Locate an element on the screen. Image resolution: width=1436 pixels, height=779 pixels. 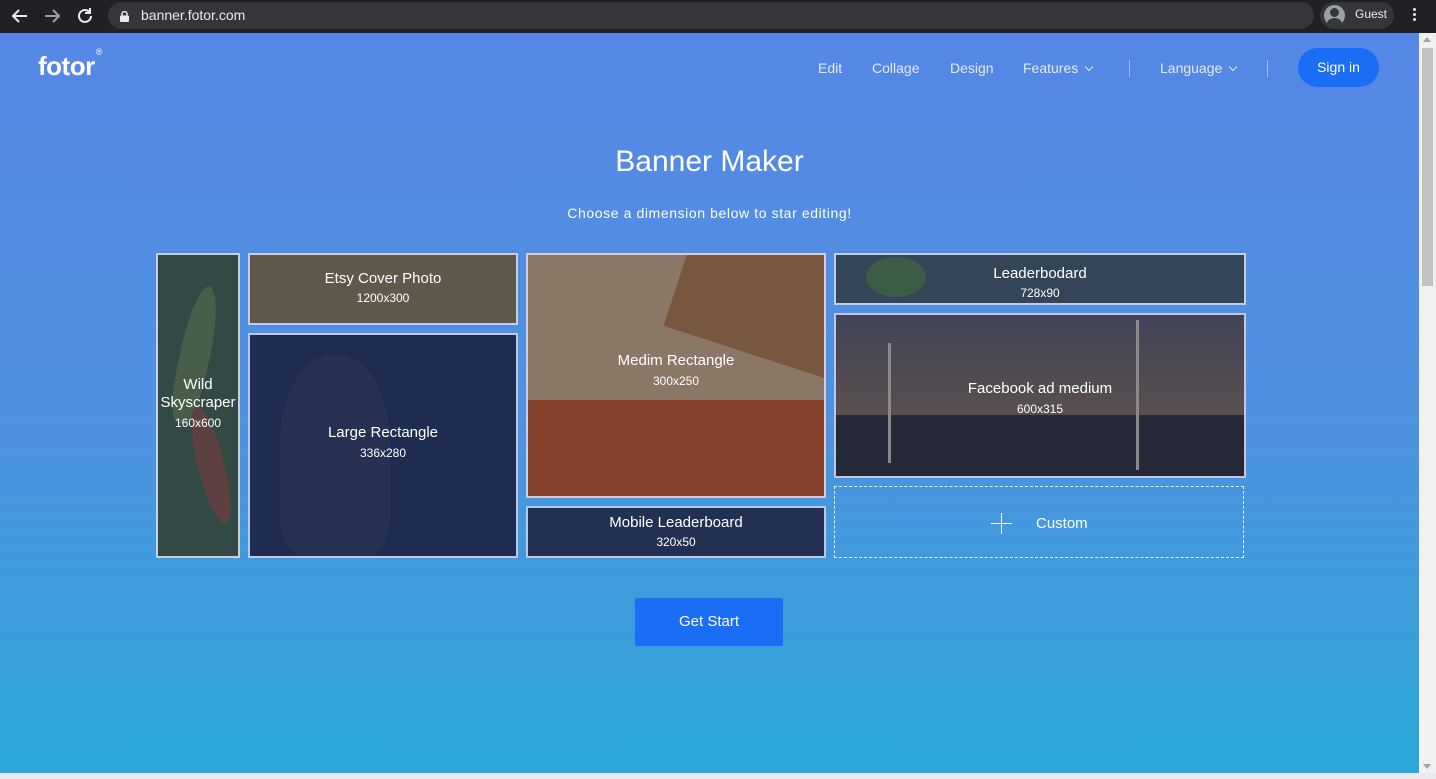
nav-design: Design is located at coordinates (972, 68).